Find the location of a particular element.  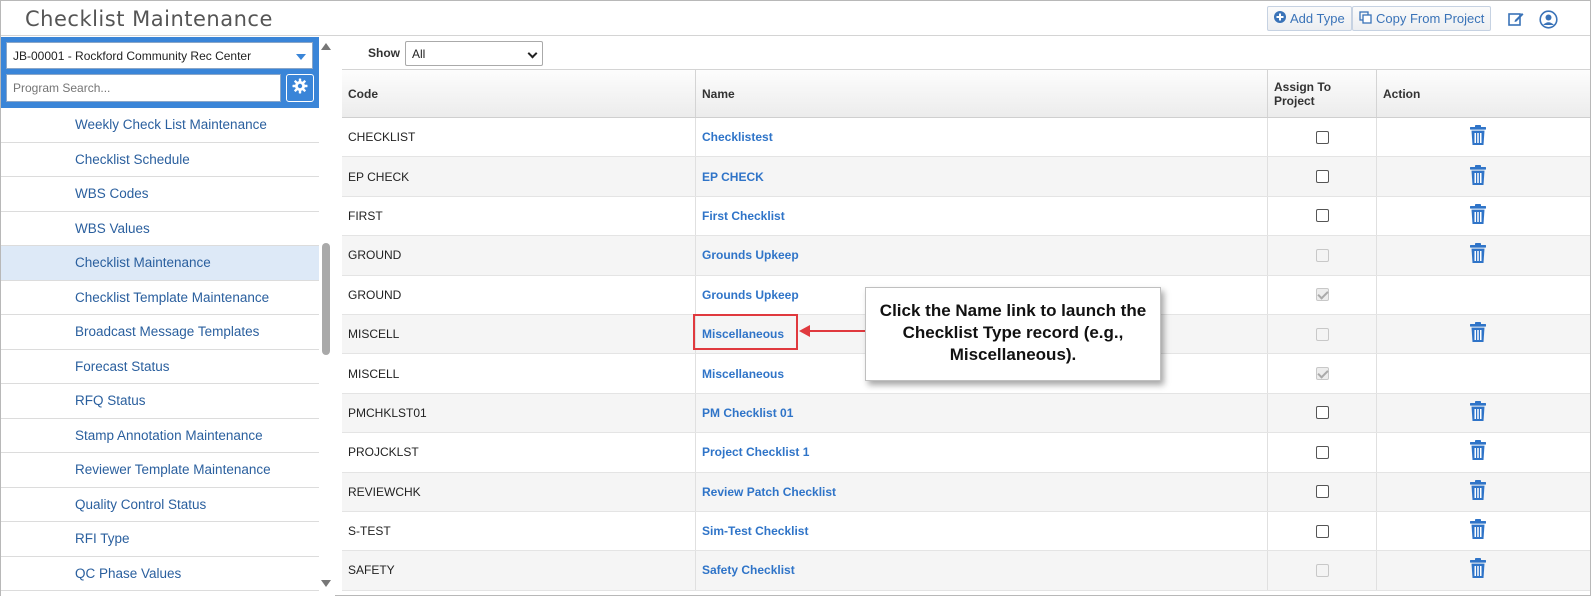

cell-name-link: First Checklist is located at coordinates (982, 216).